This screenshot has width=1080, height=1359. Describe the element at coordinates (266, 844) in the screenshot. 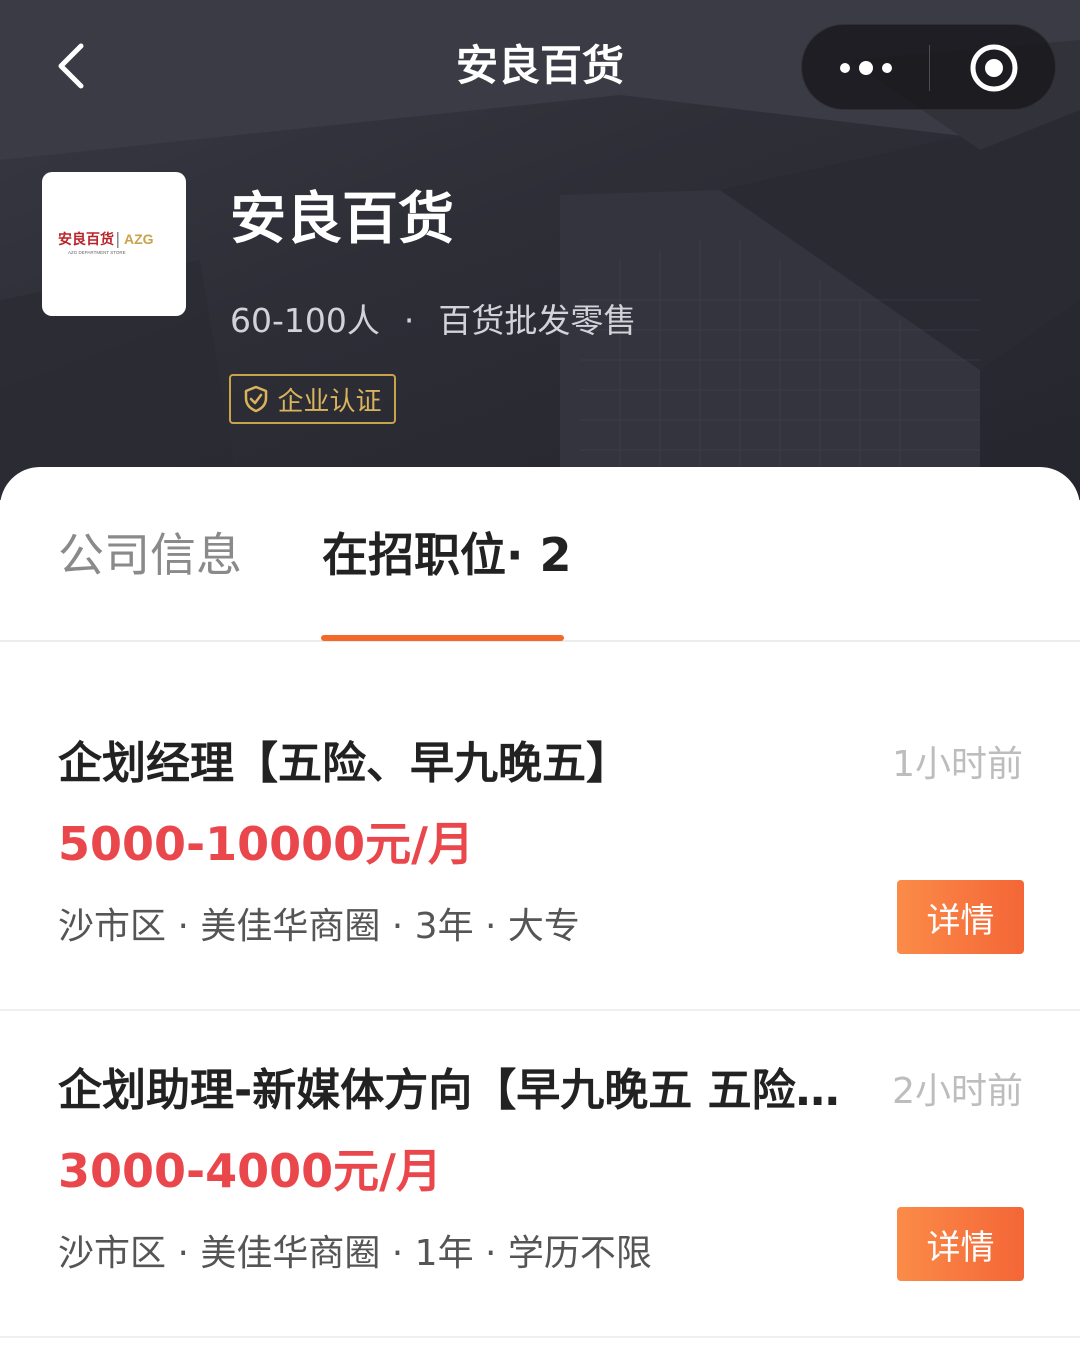

I see `job-salary: 5000-10000元/月` at that location.